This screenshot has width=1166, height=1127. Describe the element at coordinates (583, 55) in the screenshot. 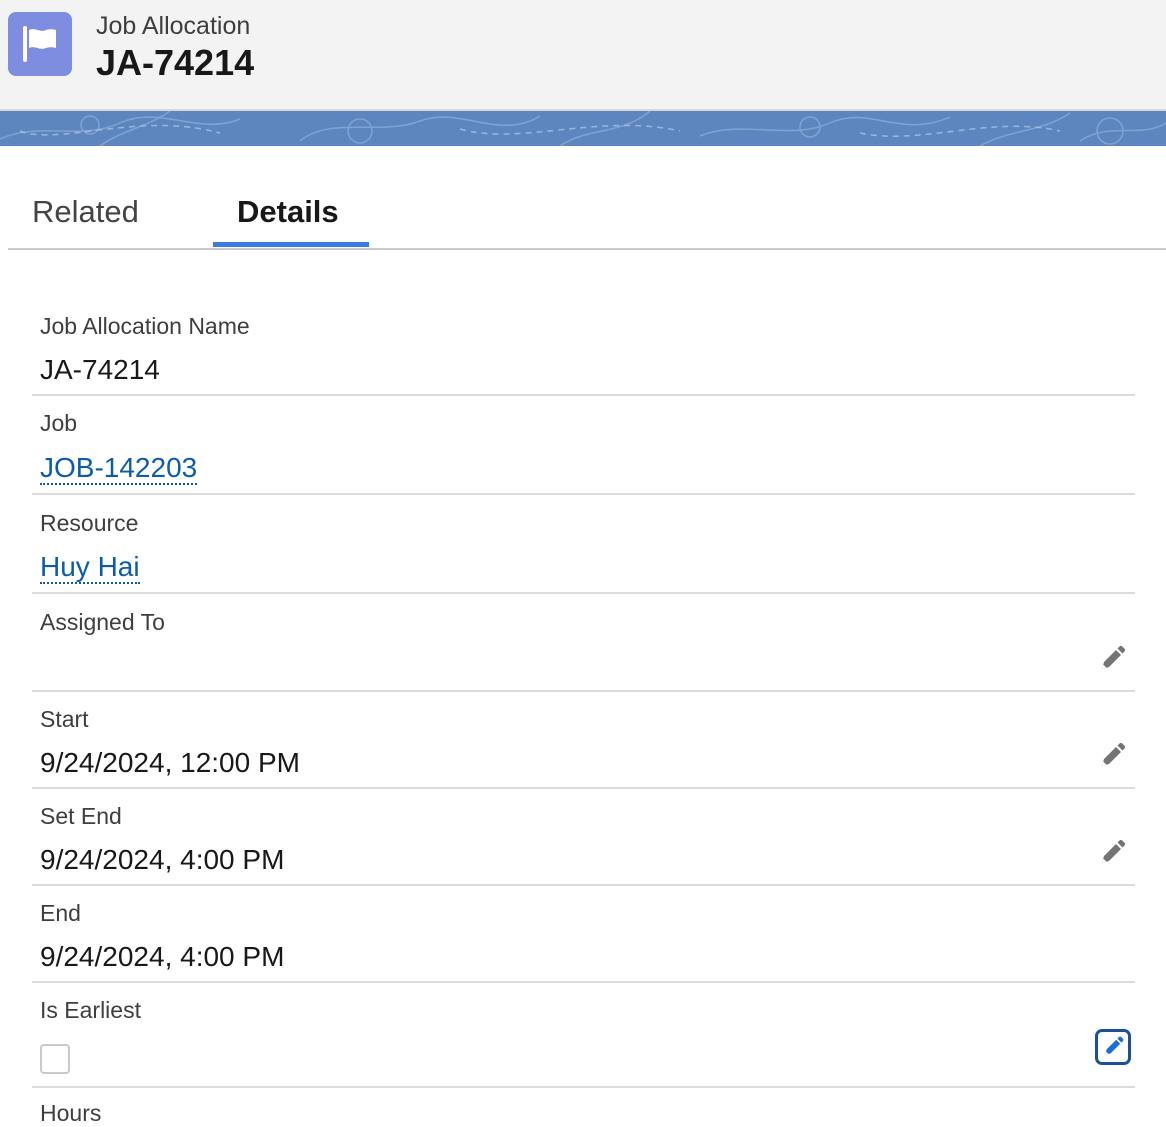

I see `record-header: Job Allocation JA-74214` at that location.